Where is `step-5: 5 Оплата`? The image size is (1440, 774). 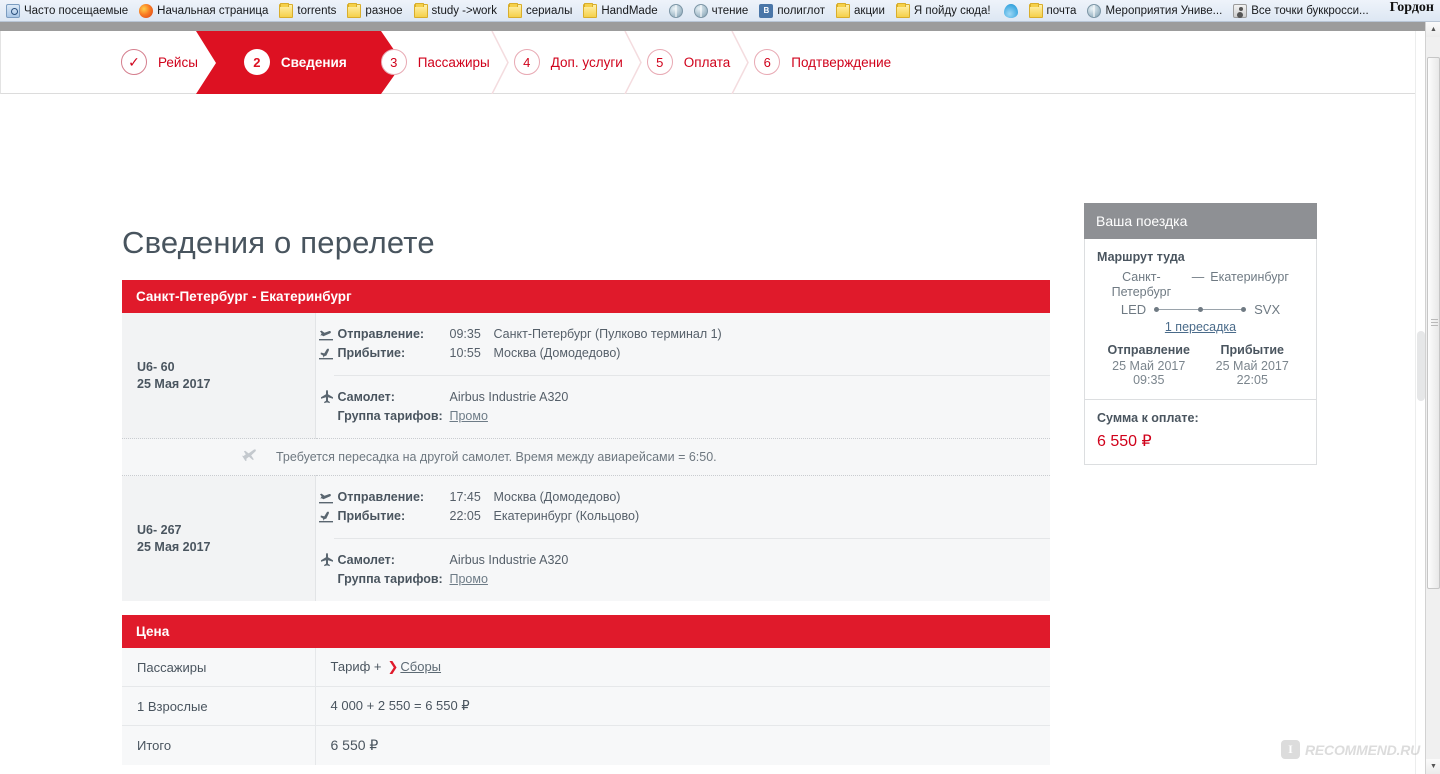
step-5: 5 Оплата is located at coordinates (700, 62).